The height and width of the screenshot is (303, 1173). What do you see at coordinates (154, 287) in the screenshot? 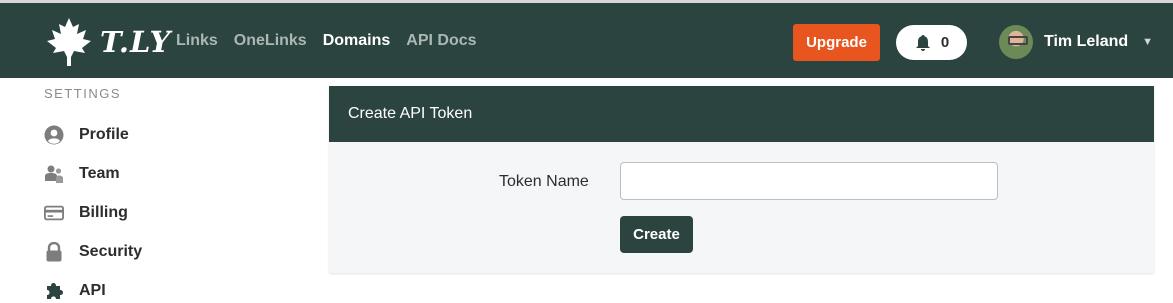
I see `sidebar-item-api: API` at bounding box center [154, 287].